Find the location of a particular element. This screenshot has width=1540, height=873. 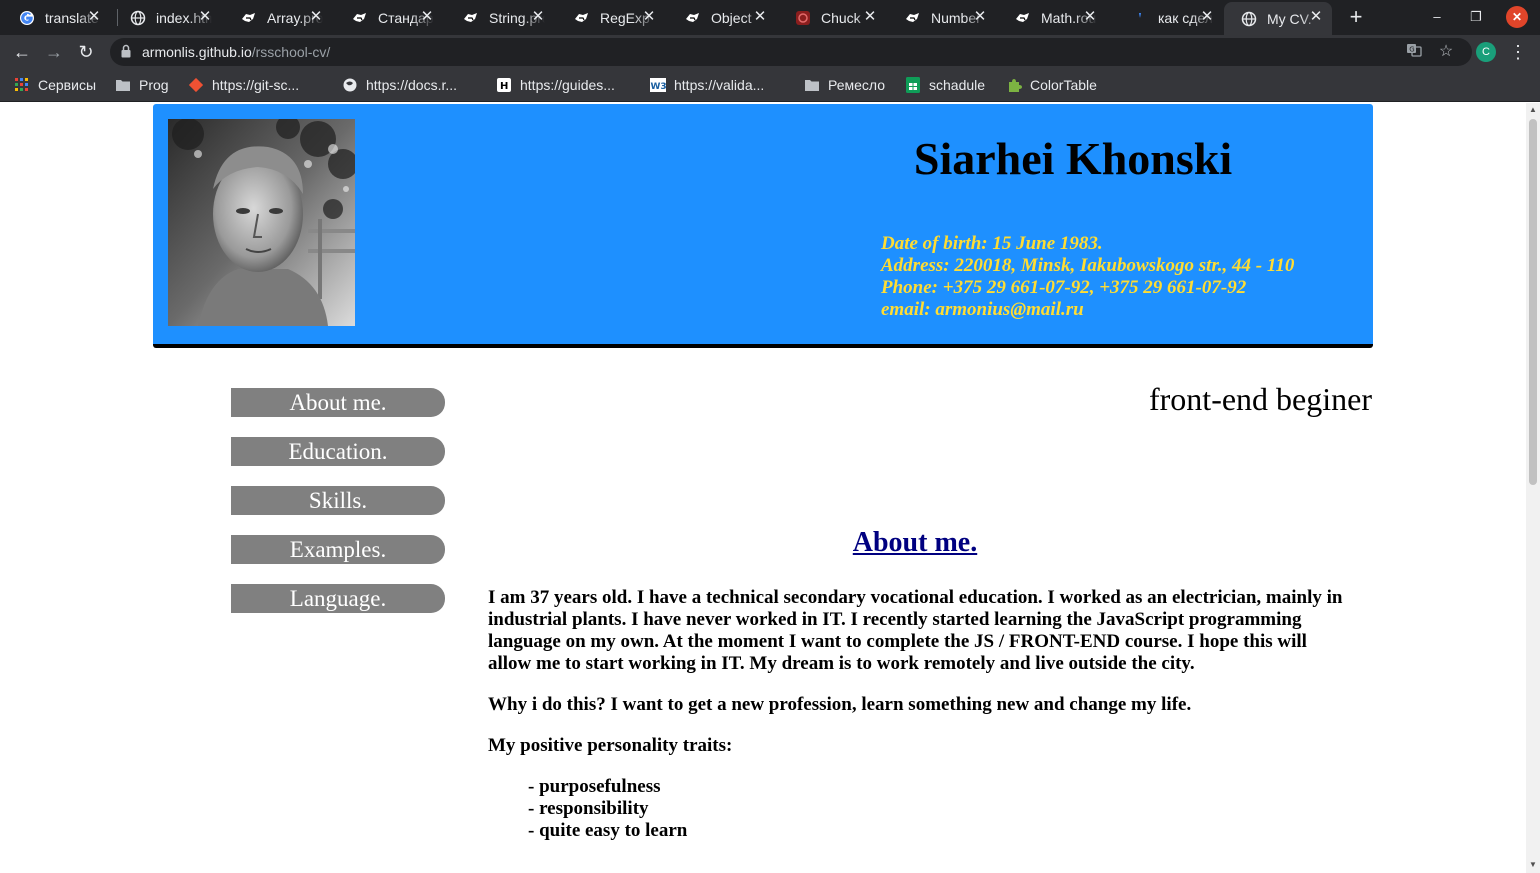

tab-my-cv: My CV. ✕ is located at coordinates (1278, 18).